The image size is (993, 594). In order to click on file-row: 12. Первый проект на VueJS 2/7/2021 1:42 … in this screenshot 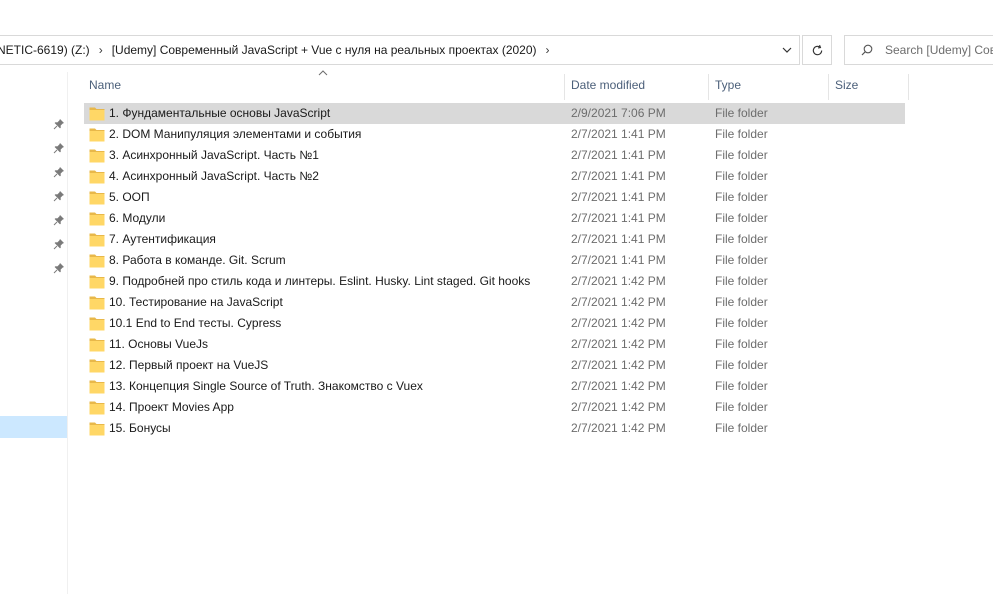, I will do `click(494, 365)`.